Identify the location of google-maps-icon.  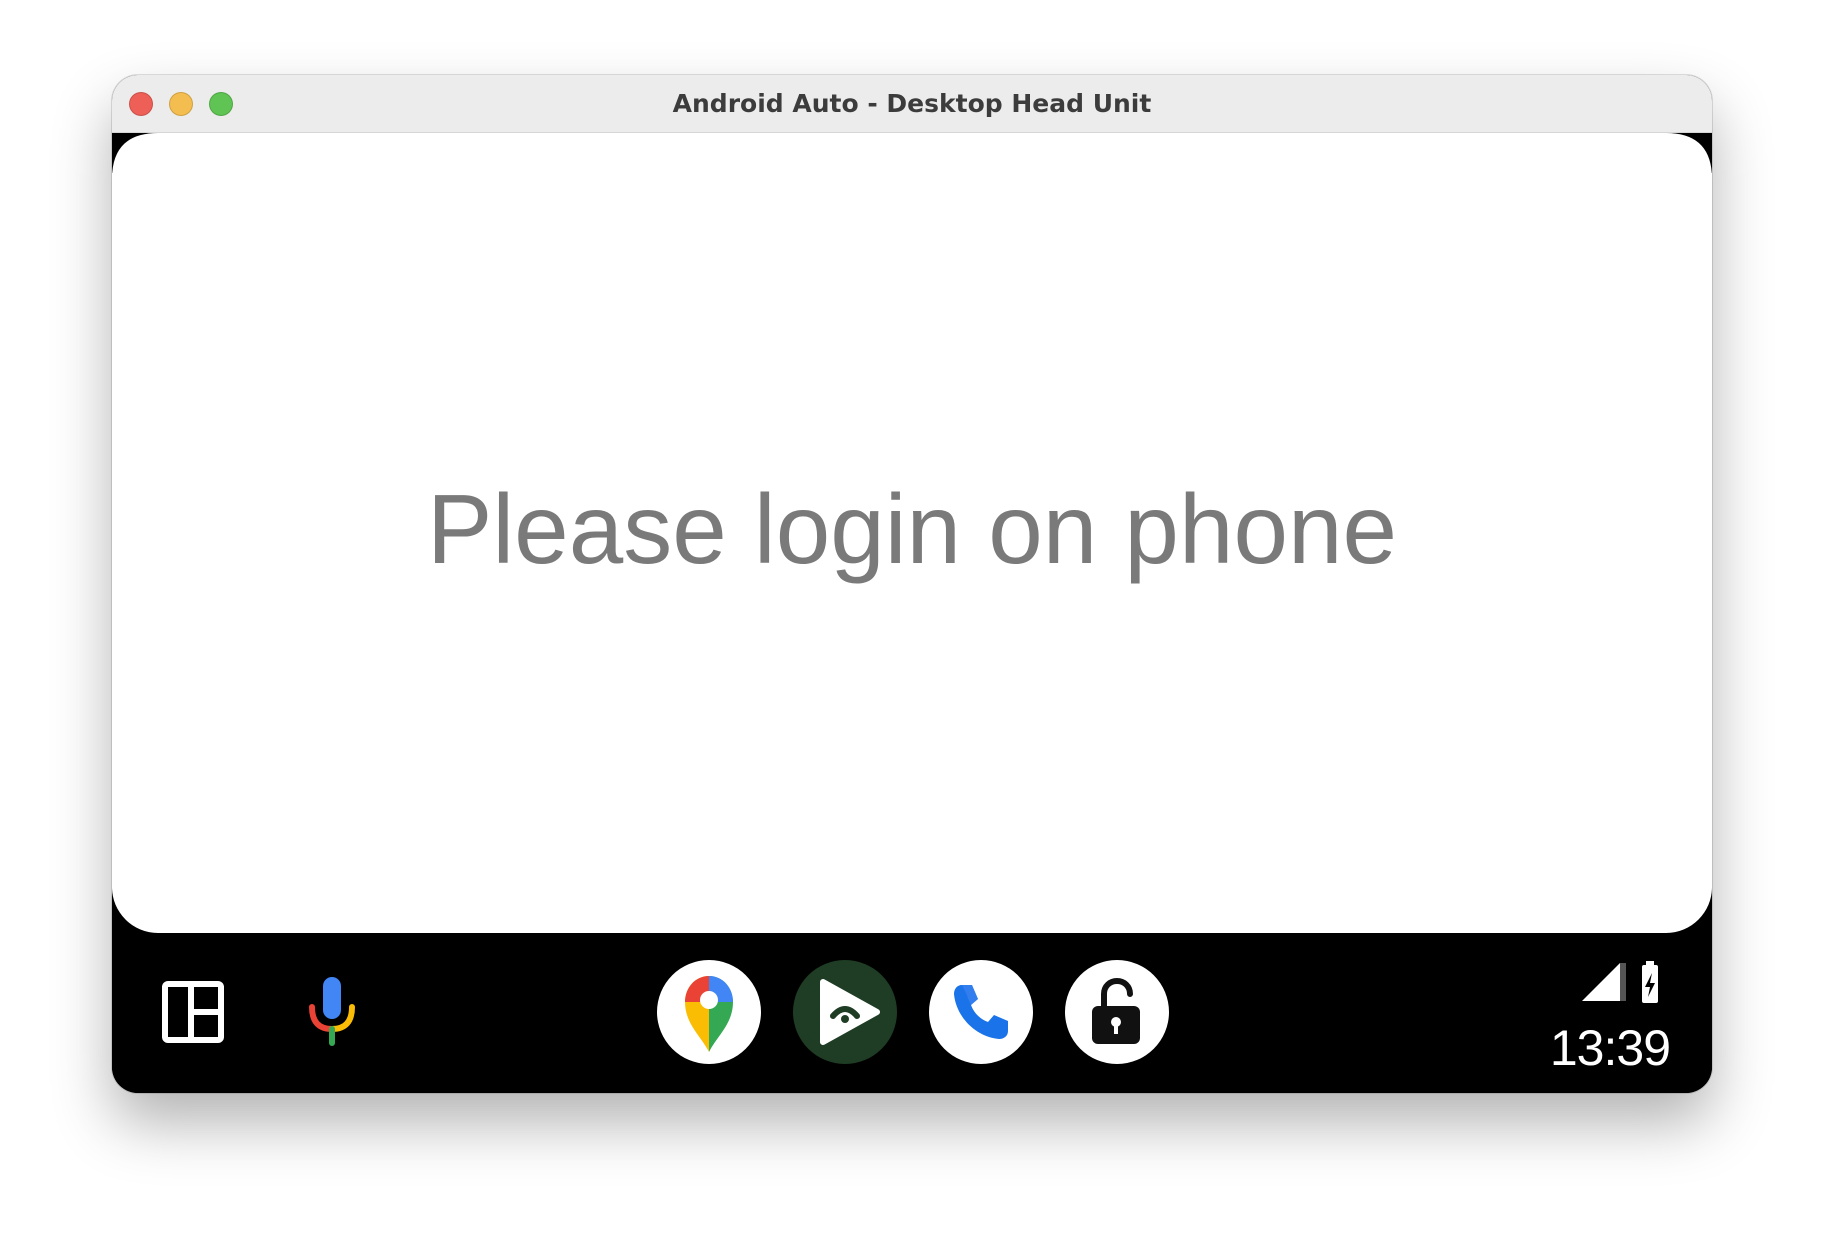
(709, 1014).